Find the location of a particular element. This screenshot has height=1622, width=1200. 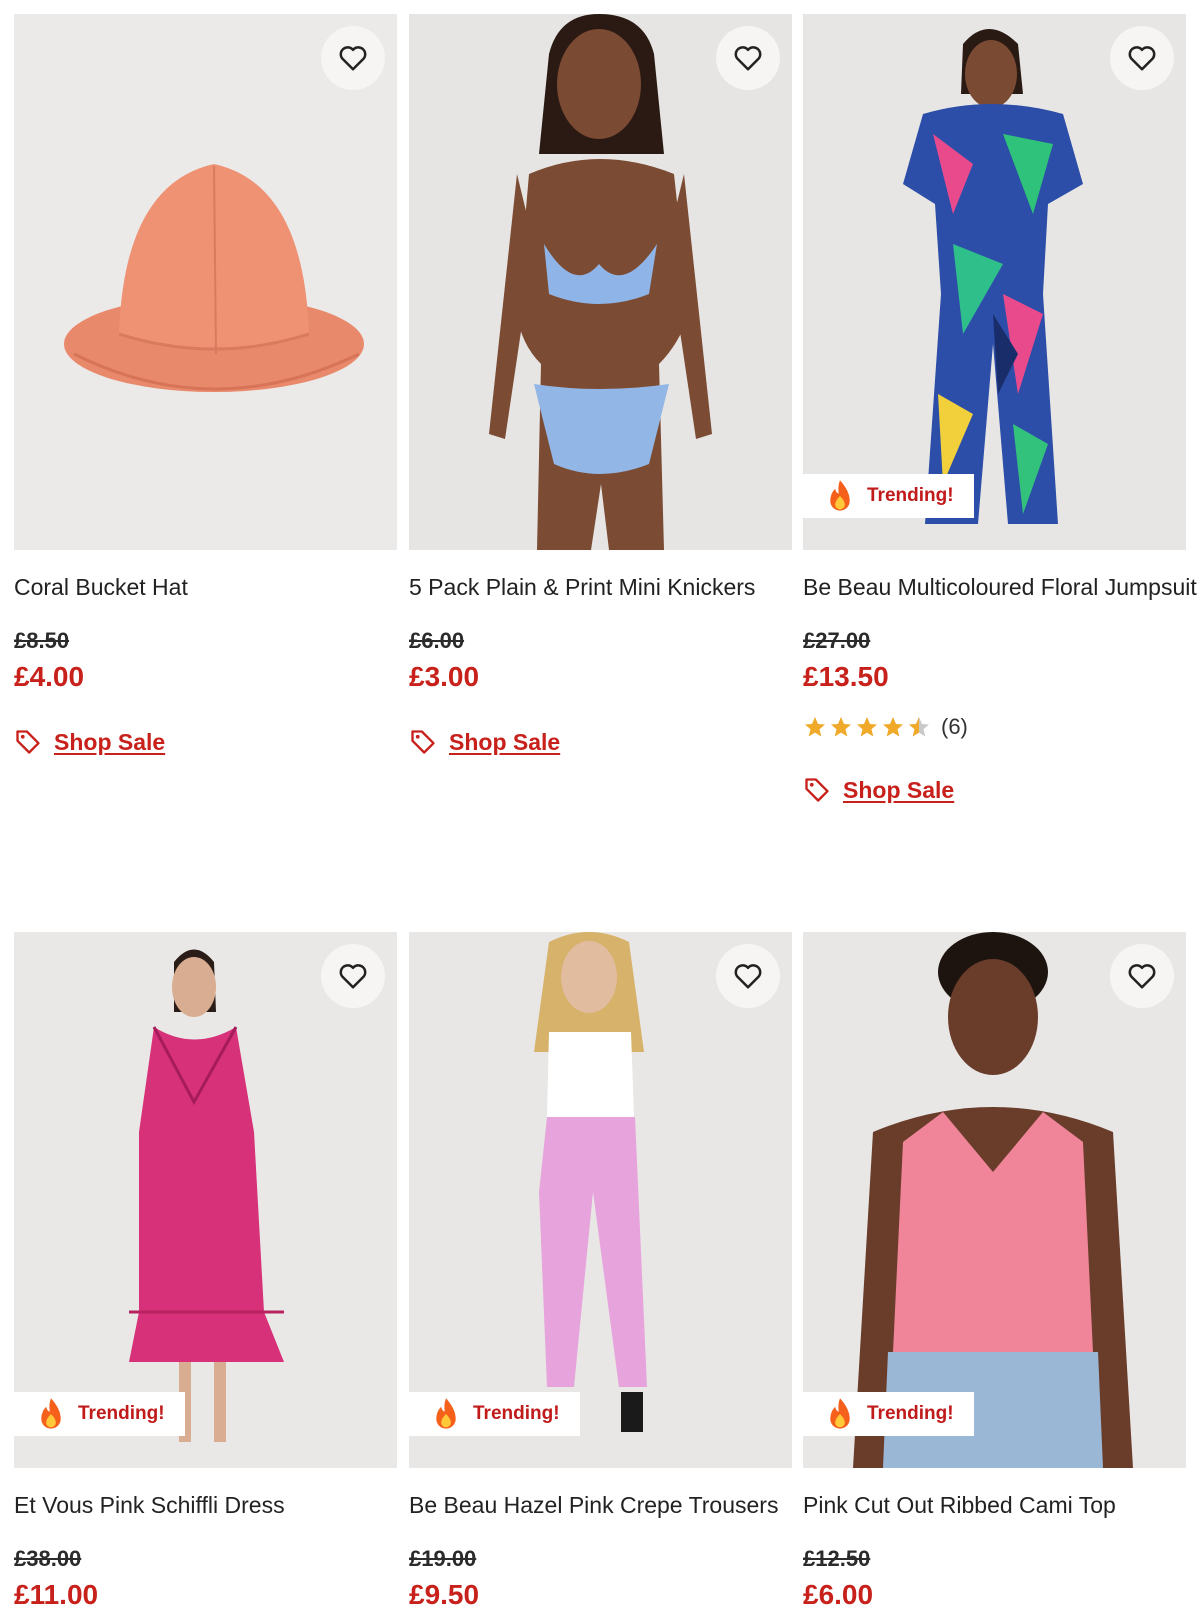

pink-trousers-model-image is located at coordinates (600, 1200).